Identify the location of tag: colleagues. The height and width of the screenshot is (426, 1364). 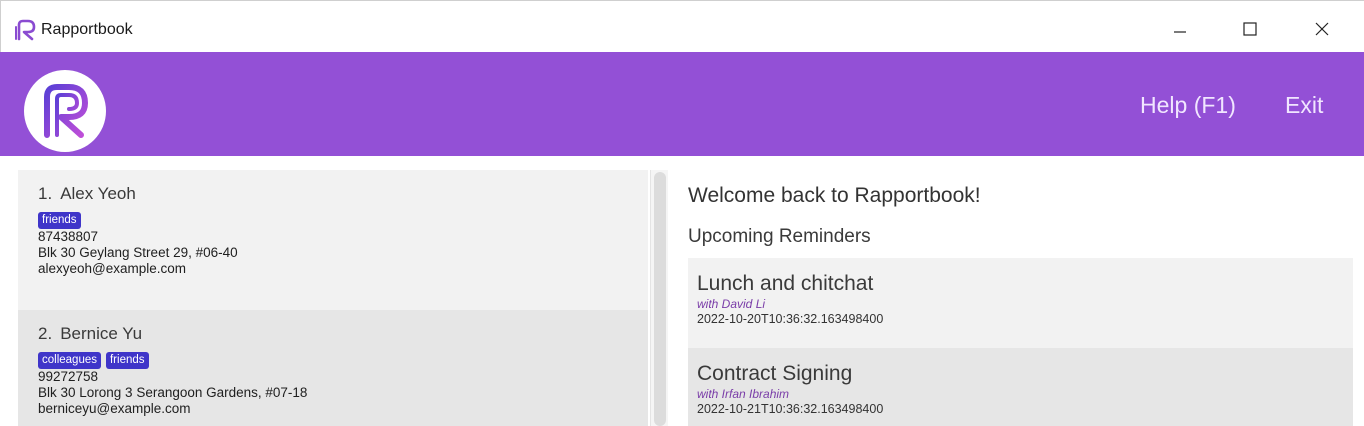
(69, 360).